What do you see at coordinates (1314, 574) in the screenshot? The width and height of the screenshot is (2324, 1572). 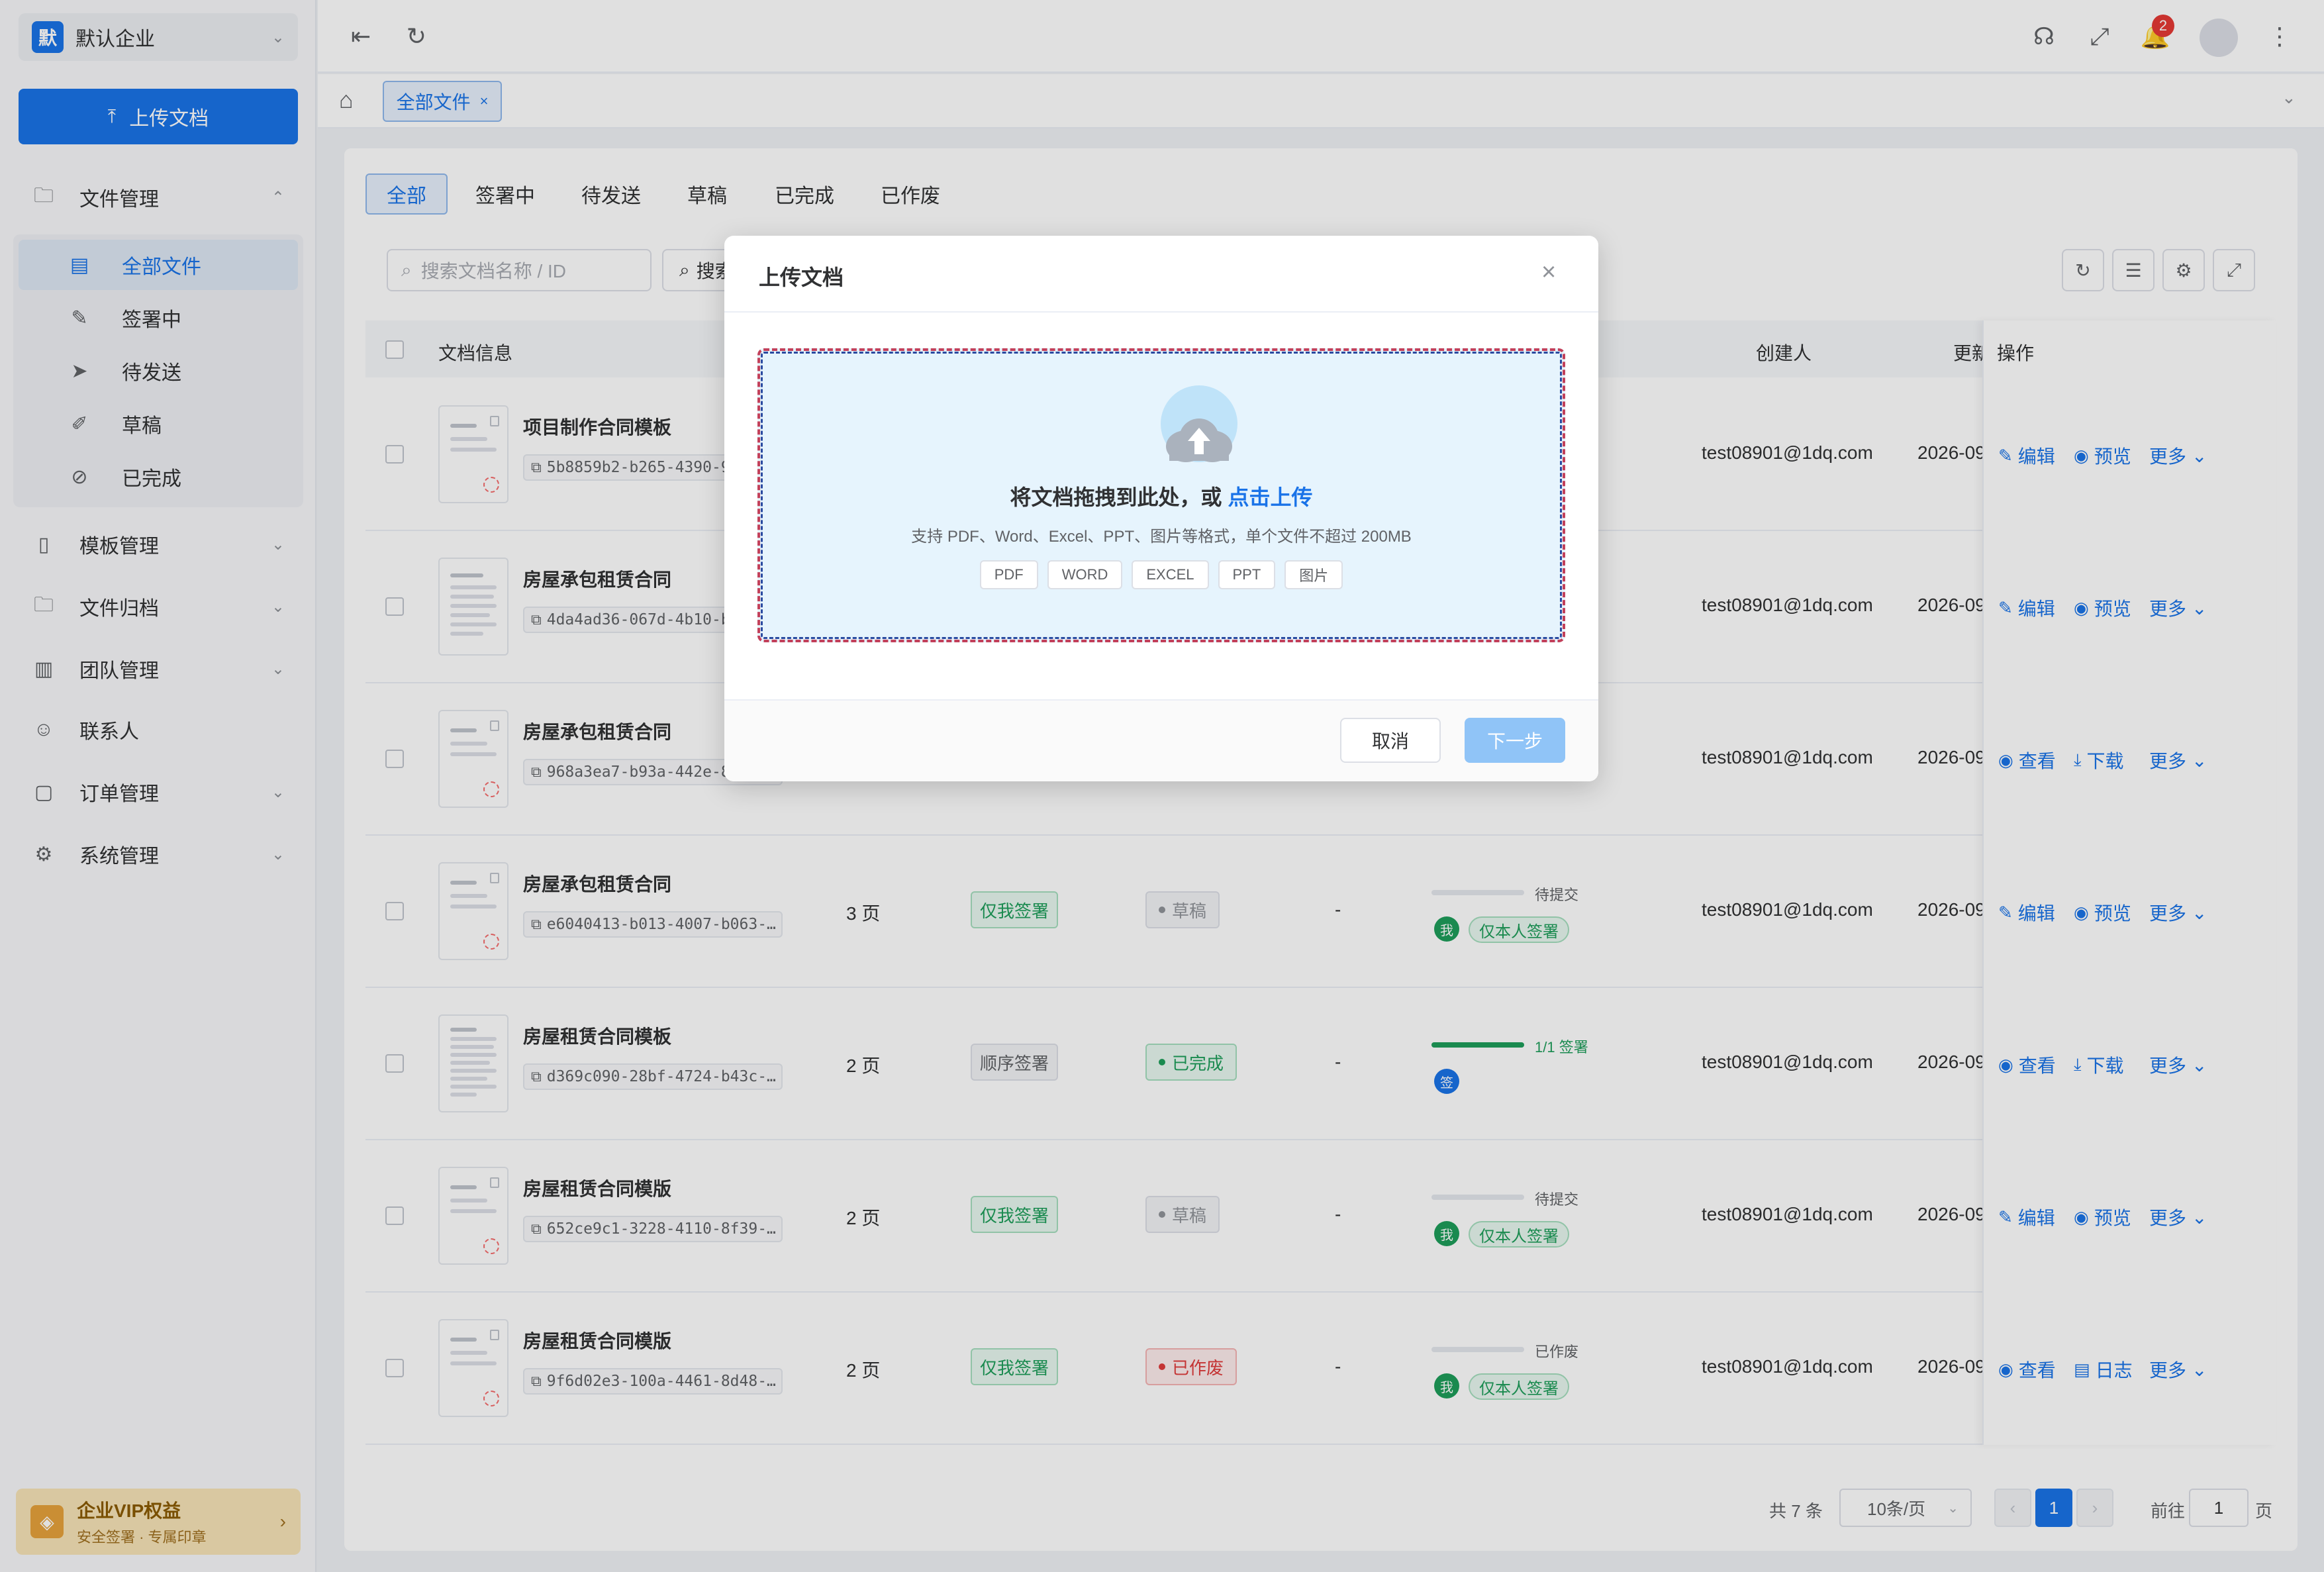 I see `format-tag: 图片` at bounding box center [1314, 574].